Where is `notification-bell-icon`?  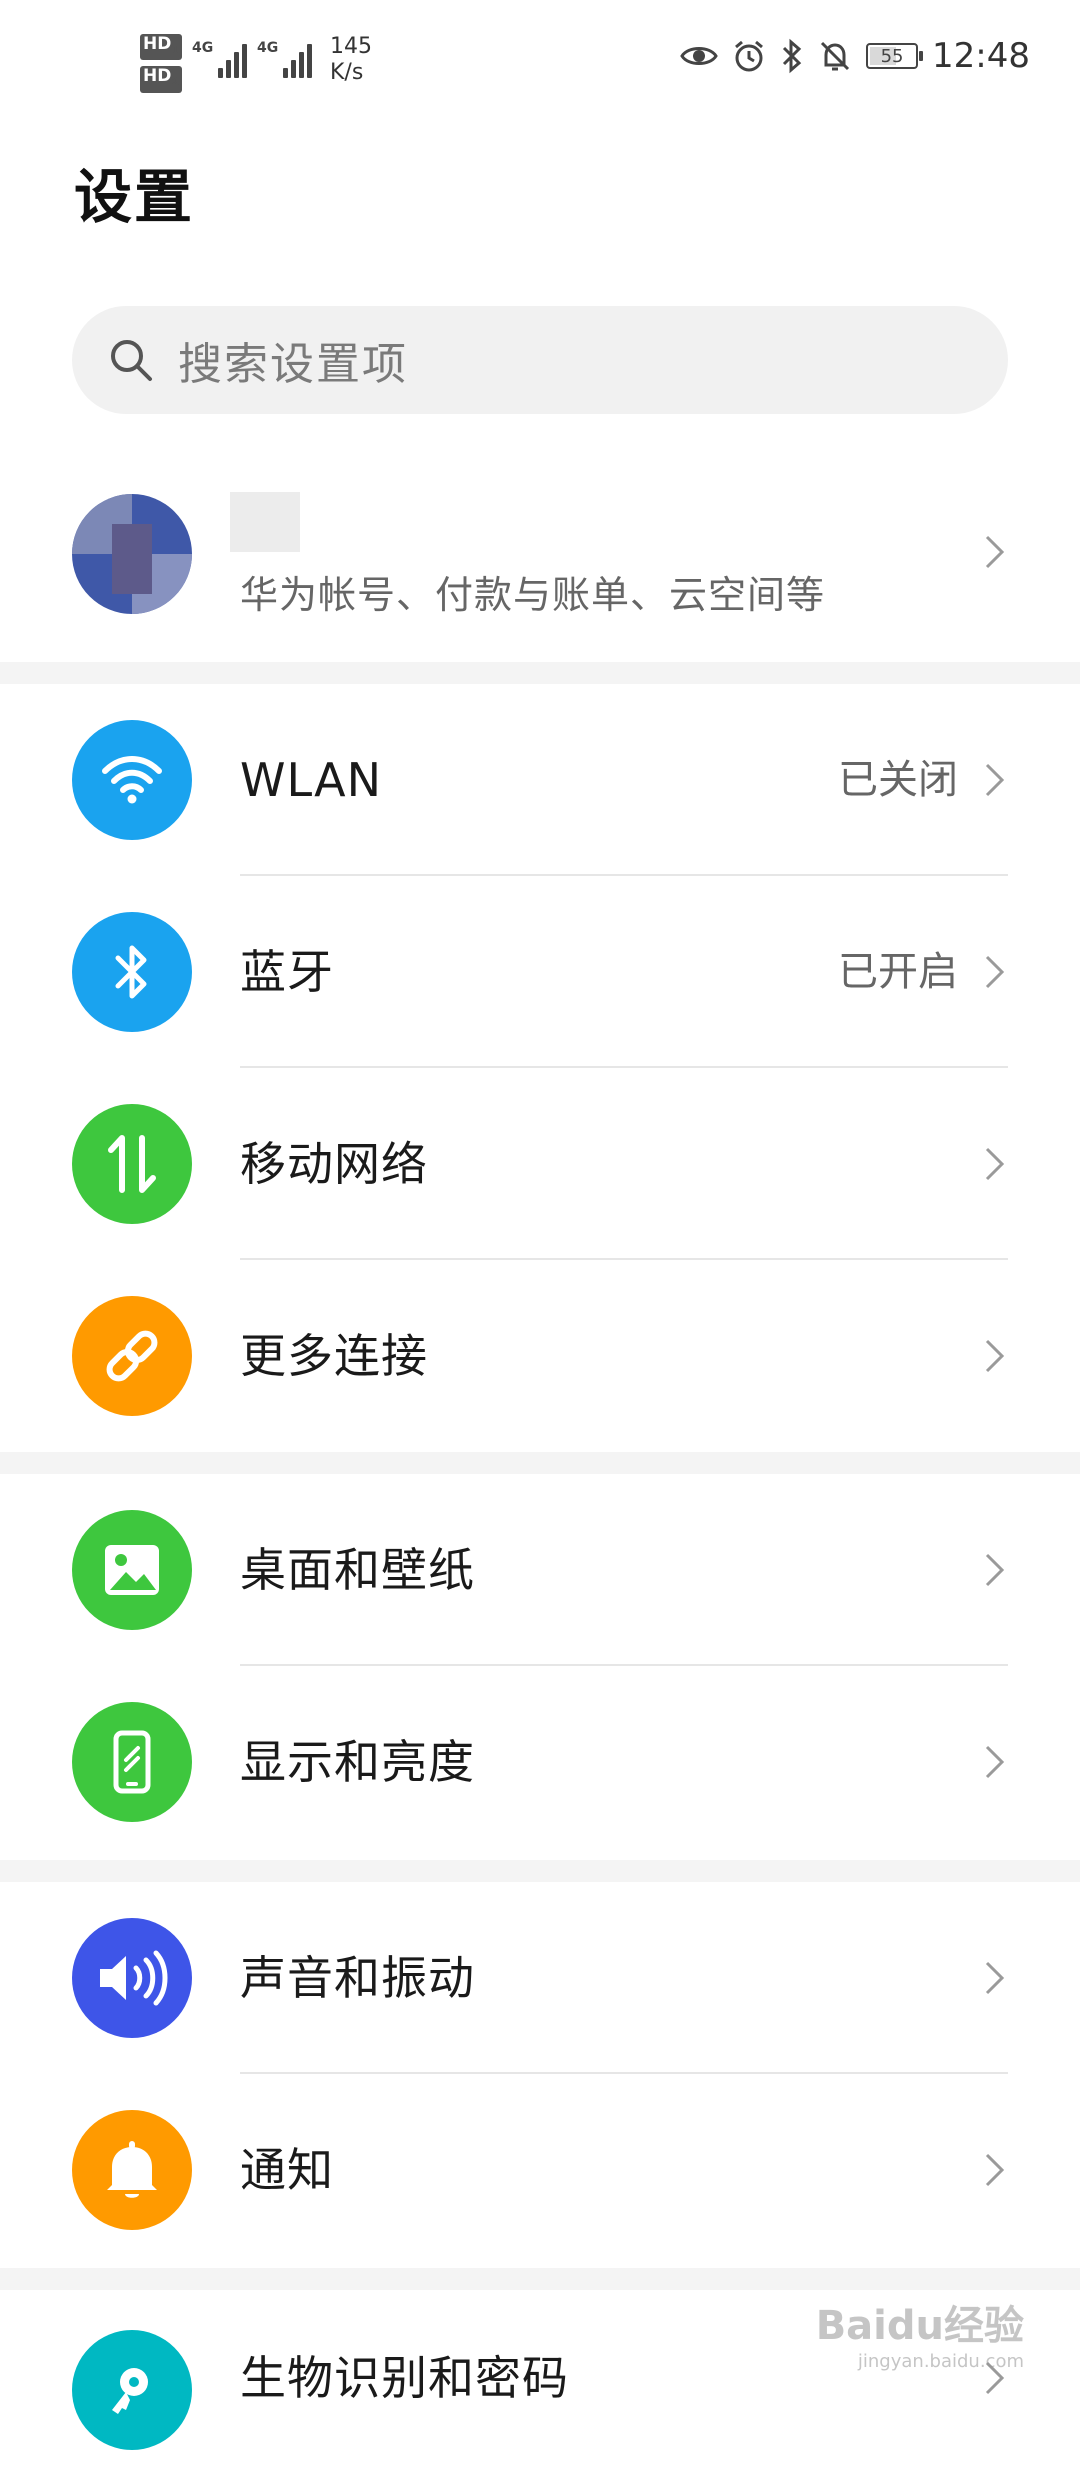
notification-bell-icon is located at coordinates (132, 2170).